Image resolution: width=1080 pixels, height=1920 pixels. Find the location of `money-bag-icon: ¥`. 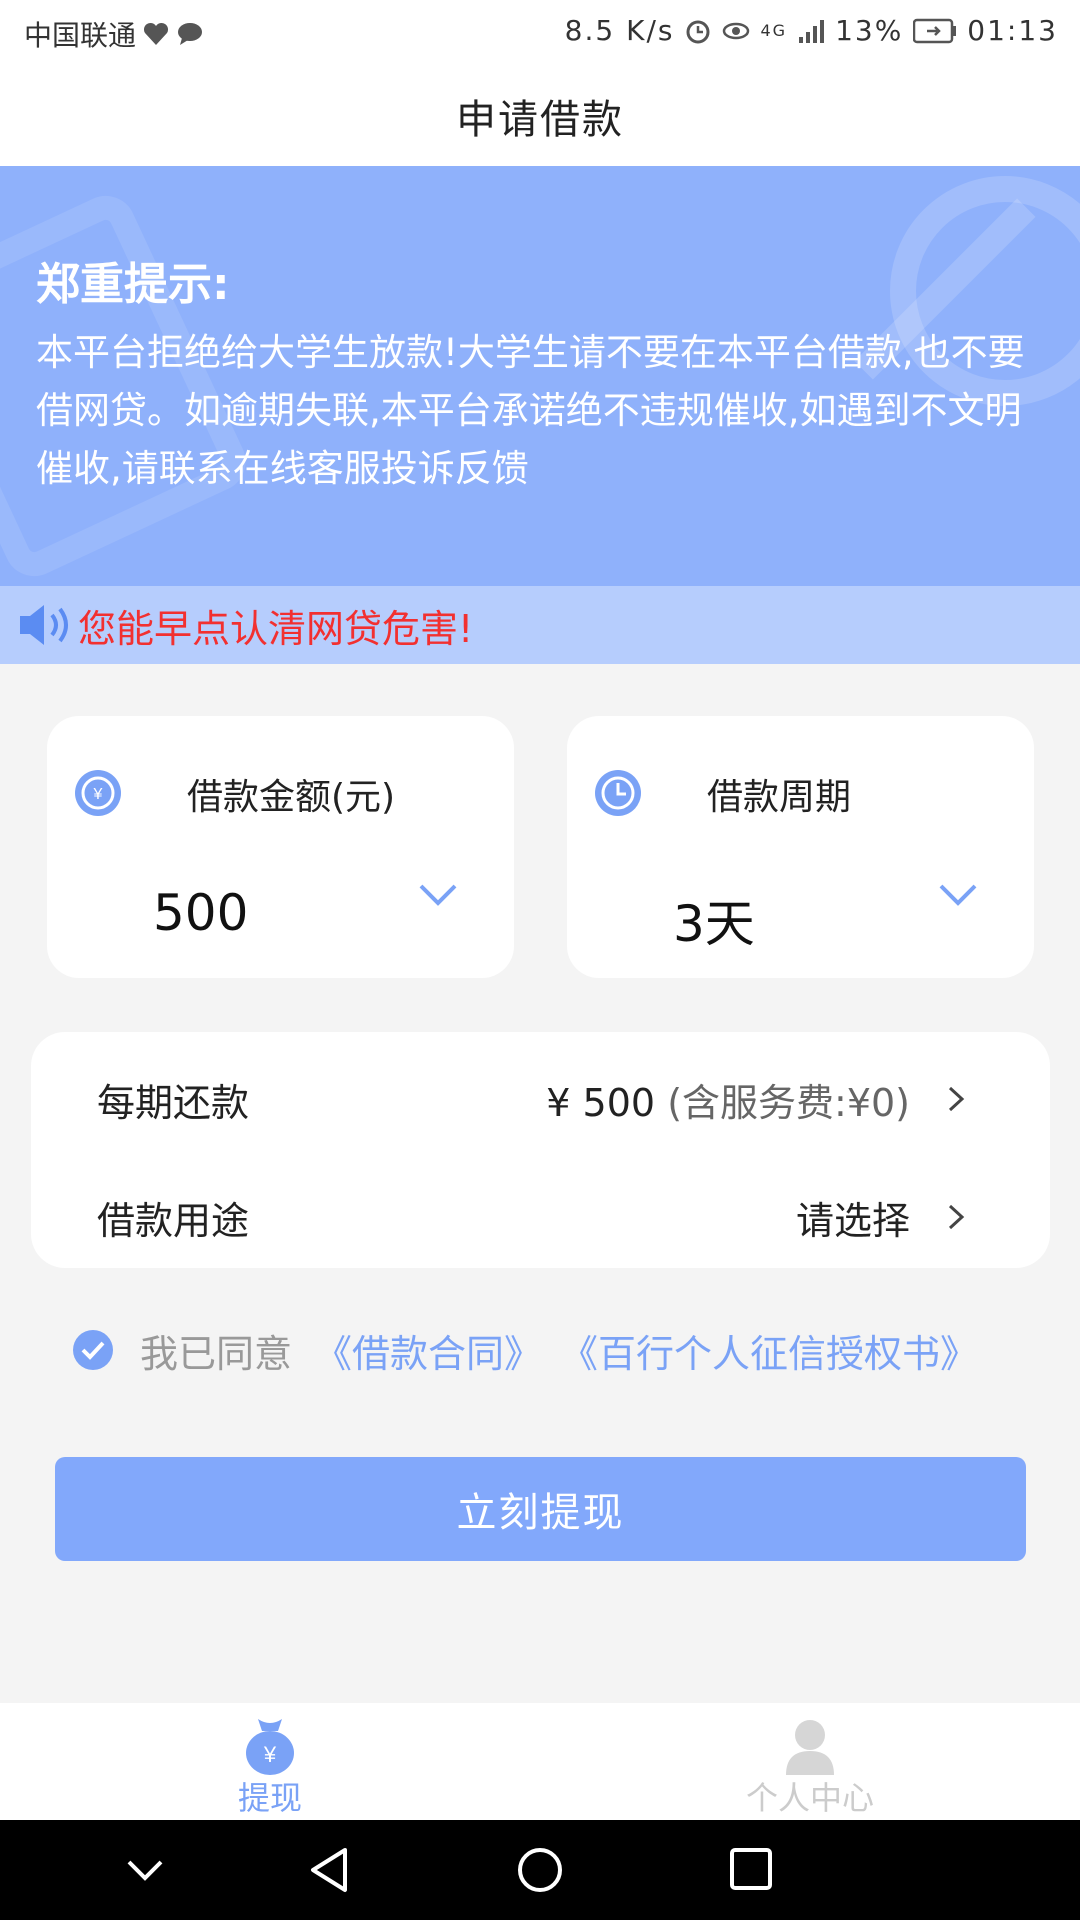

money-bag-icon: ¥ is located at coordinates (270, 1747).